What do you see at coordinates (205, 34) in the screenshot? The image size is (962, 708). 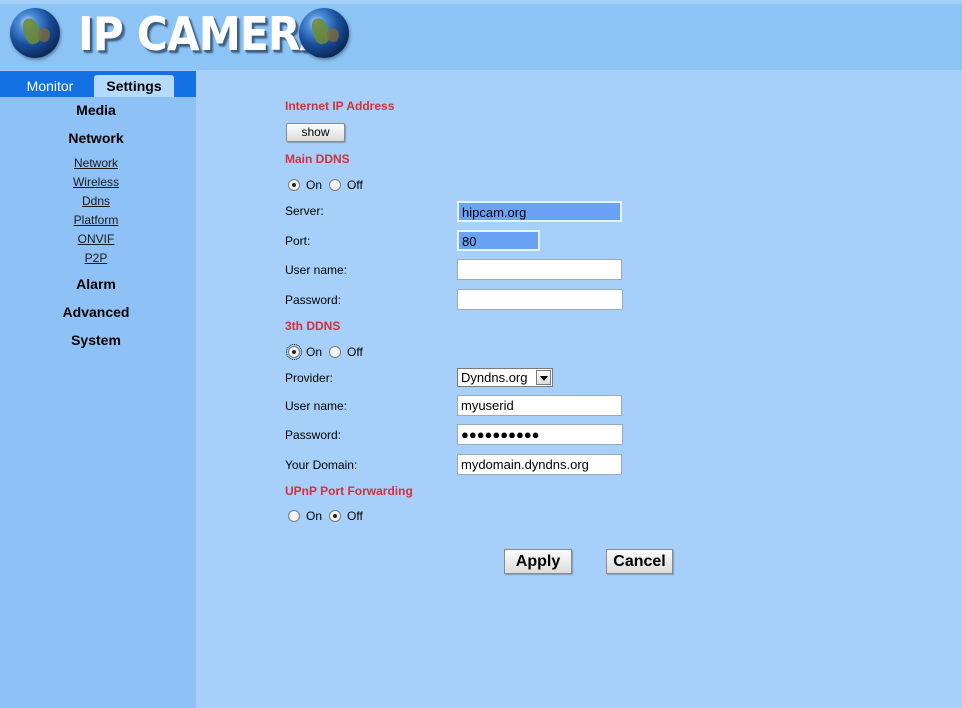 I see `logo-text: IP CAMERA` at bounding box center [205, 34].